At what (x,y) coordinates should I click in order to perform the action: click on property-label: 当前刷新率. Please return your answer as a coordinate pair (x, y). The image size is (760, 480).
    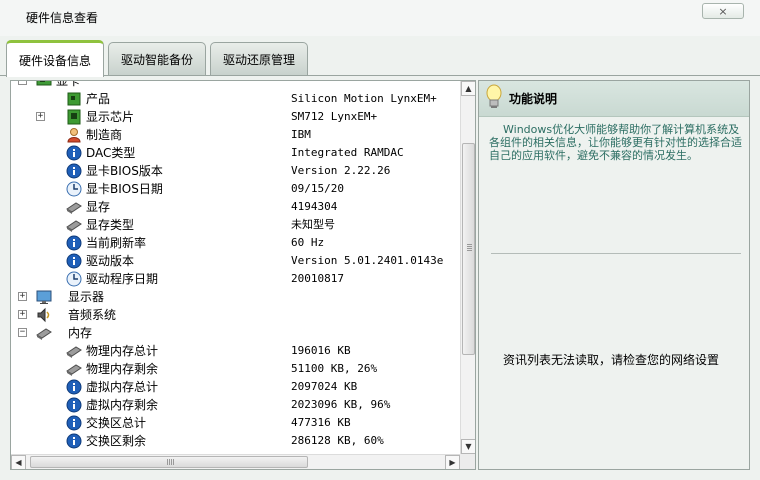
    Looking at the image, I should click on (116, 243).